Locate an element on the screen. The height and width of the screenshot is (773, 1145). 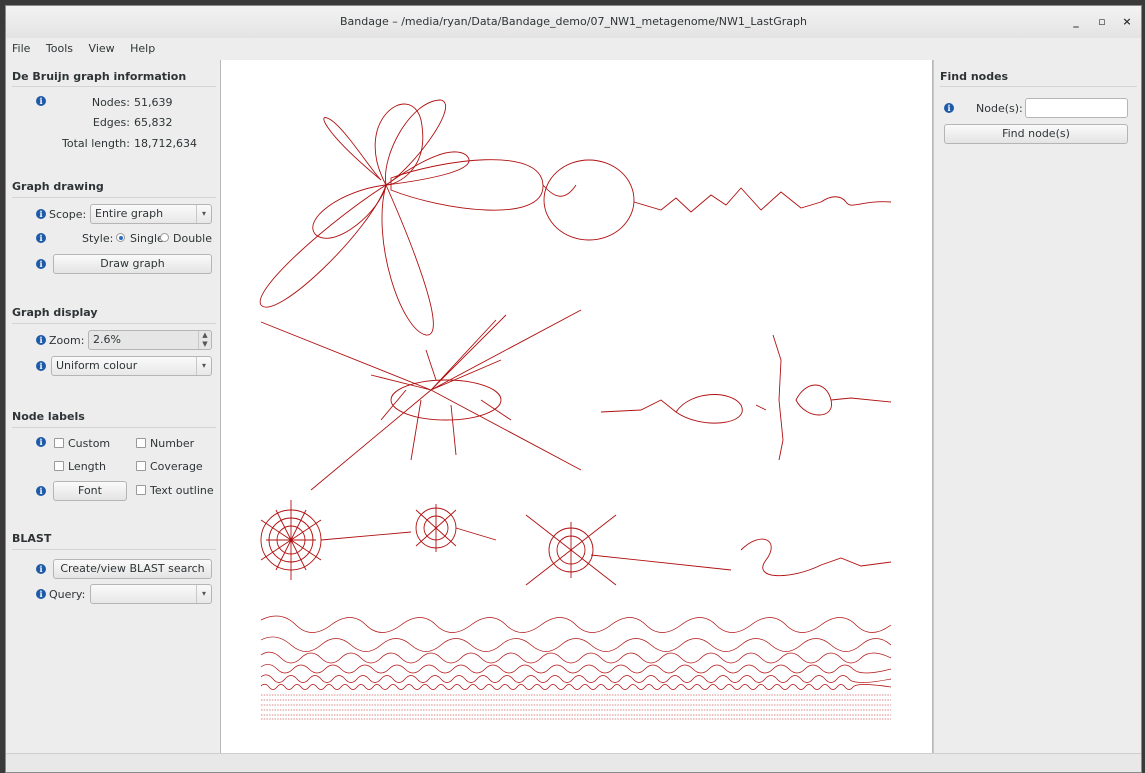
colour-scheme-value: Uniform colour is located at coordinates (97, 365).